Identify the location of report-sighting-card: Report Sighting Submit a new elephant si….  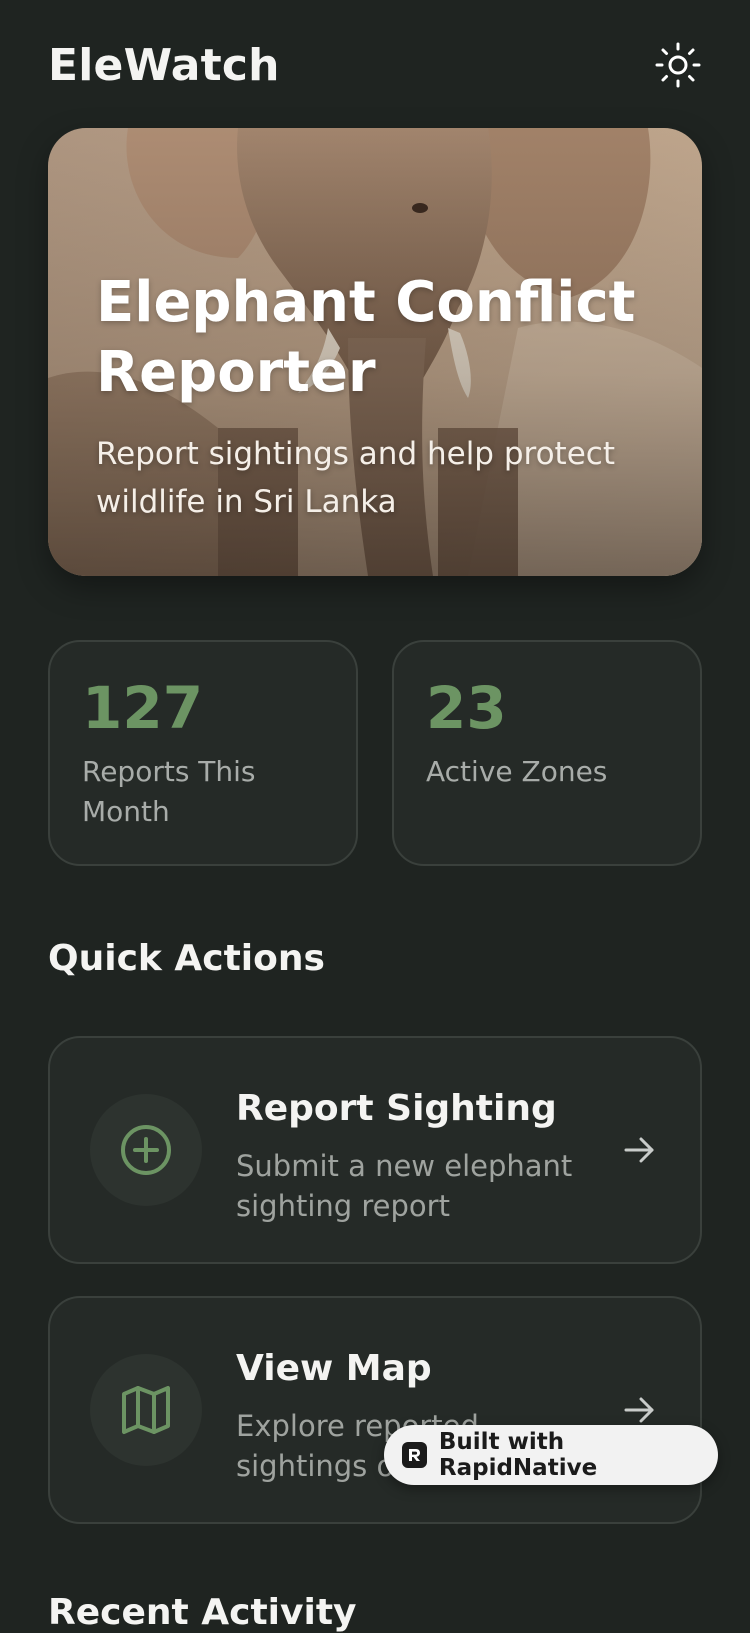
(375, 1150).